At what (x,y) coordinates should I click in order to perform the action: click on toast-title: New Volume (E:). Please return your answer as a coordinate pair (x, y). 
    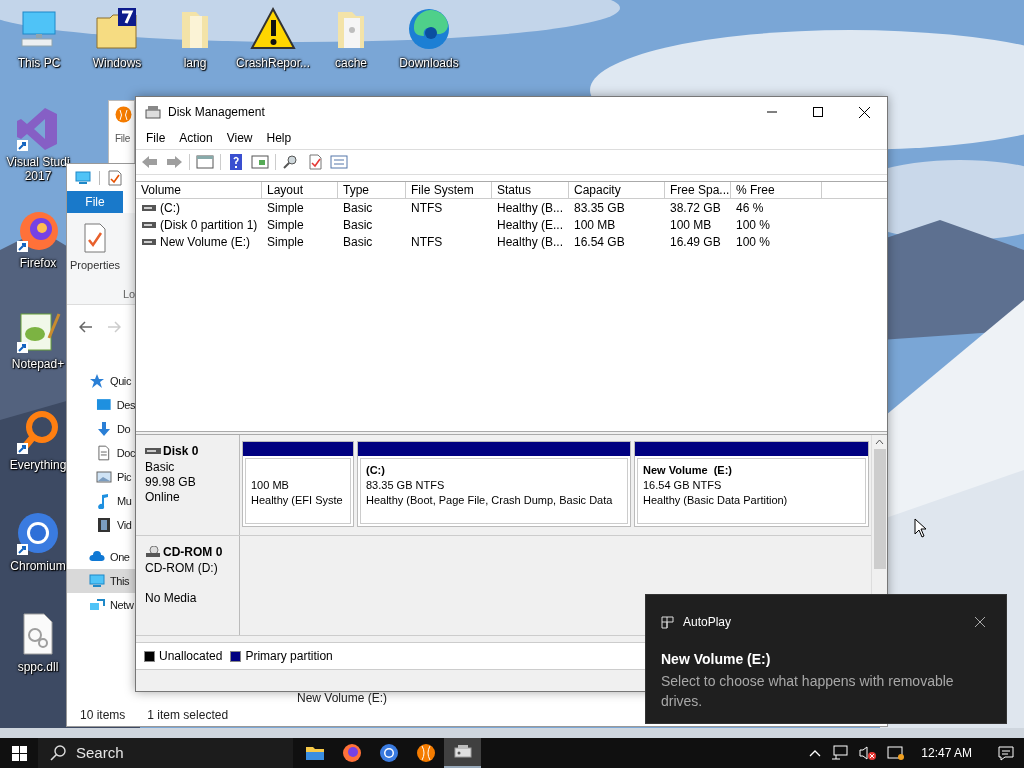
    Looking at the image, I should click on (716, 659).